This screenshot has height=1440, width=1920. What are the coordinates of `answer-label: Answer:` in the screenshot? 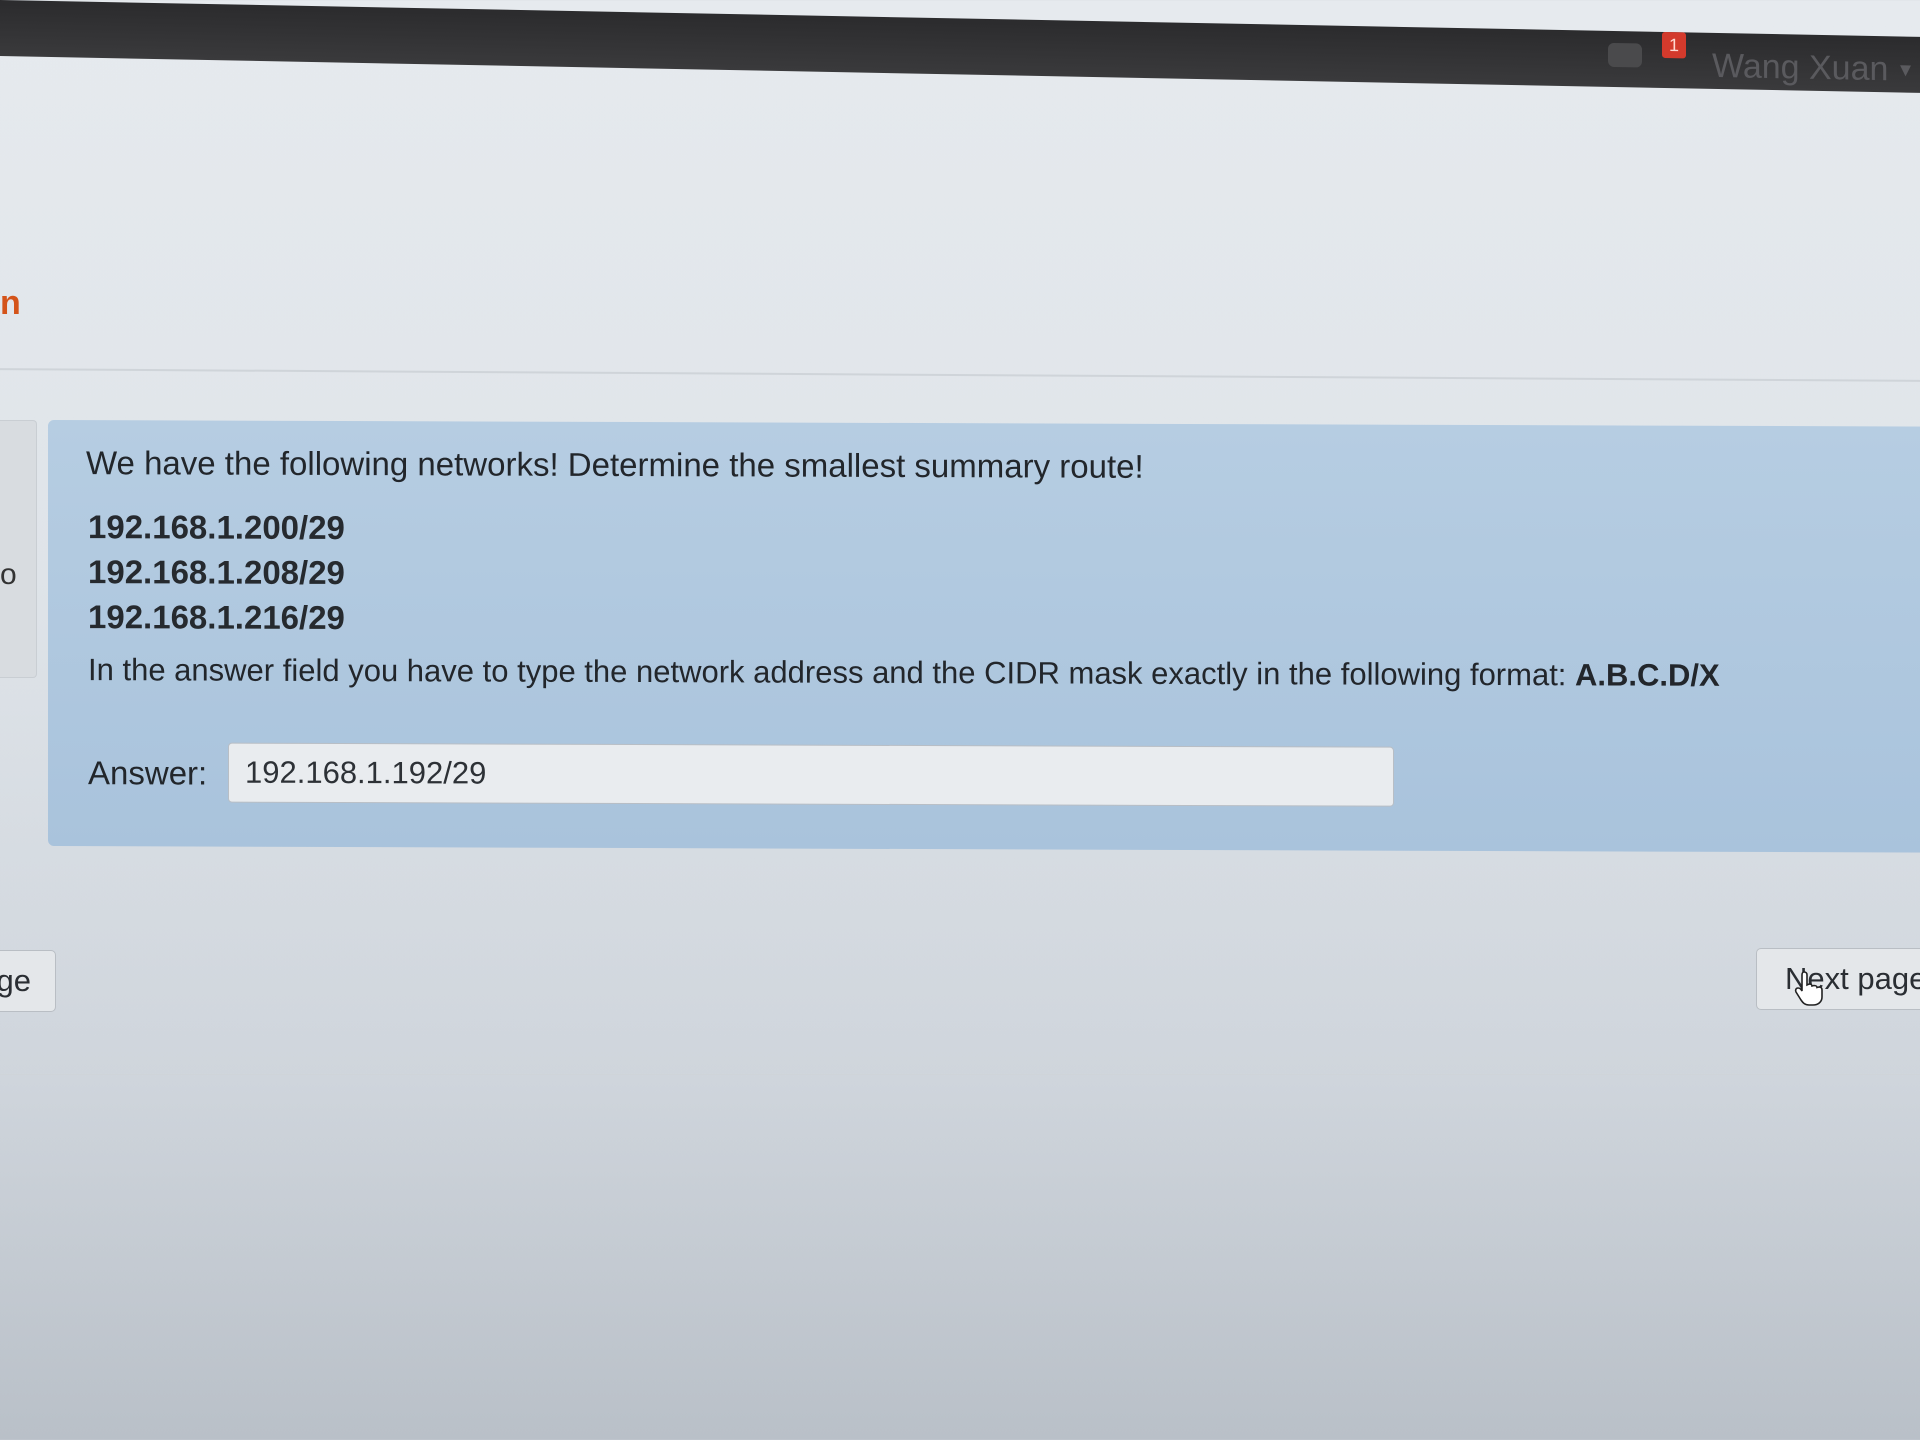 It's located at (148, 773).